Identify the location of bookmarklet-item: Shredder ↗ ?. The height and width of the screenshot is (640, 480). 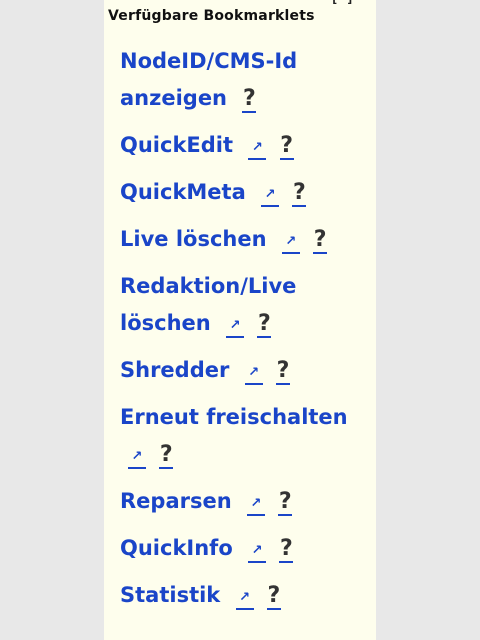
(246, 370).